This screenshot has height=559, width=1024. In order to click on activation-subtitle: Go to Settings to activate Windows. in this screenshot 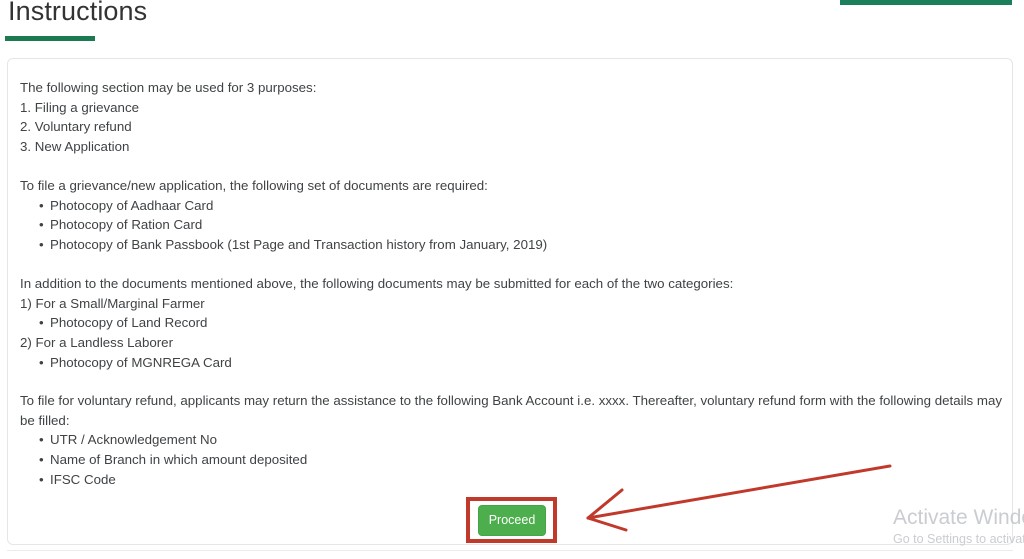, I will do `click(958, 539)`.